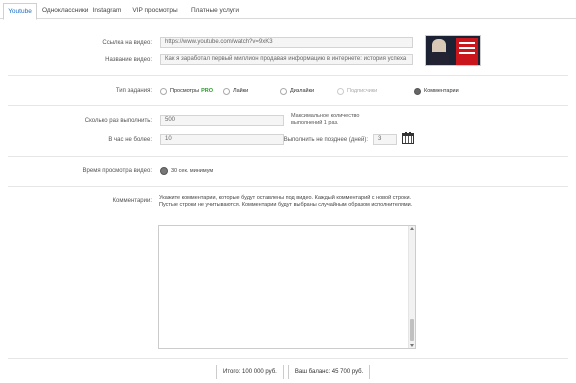 The height and width of the screenshot is (383, 576). Describe the element at coordinates (117, 171) in the screenshot. I see `view-time-label: Время просмотра видео:` at that location.